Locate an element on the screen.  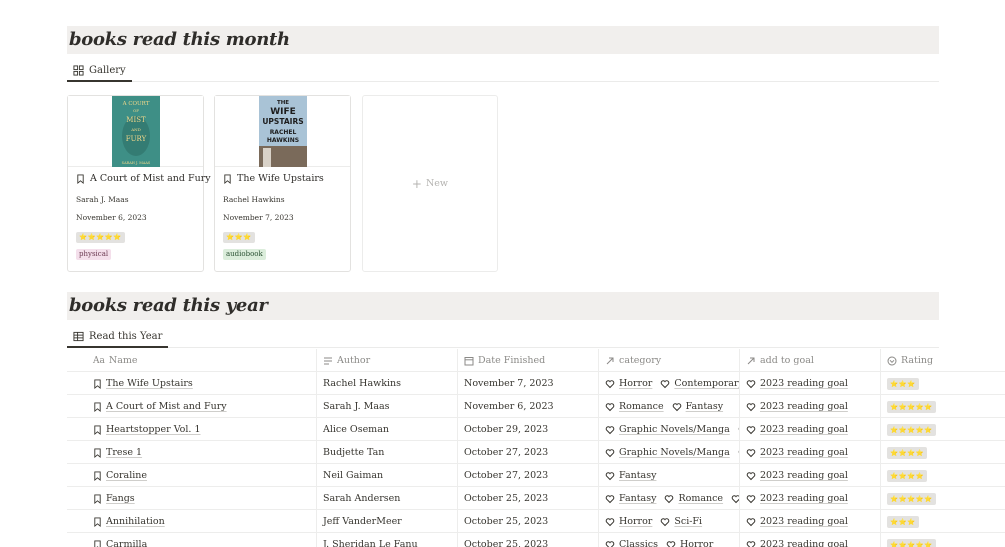
cell-name: Heartstopper Vol. 1 is located at coordinates (192, 429).